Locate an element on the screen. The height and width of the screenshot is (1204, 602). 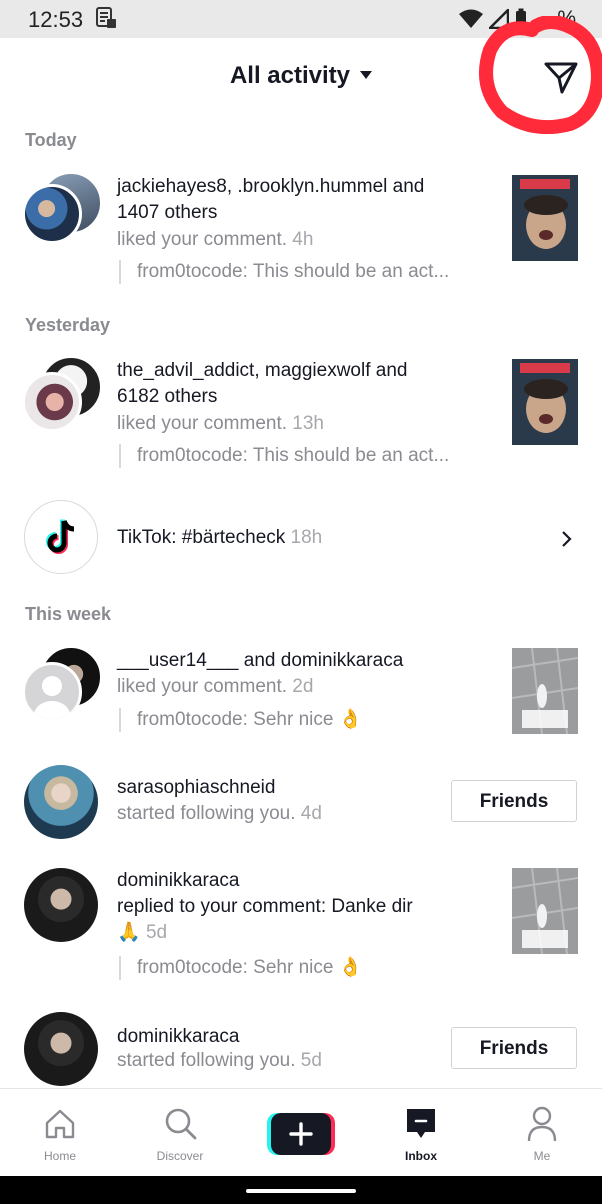
username-link: ___user14___ is located at coordinates (178, 660).